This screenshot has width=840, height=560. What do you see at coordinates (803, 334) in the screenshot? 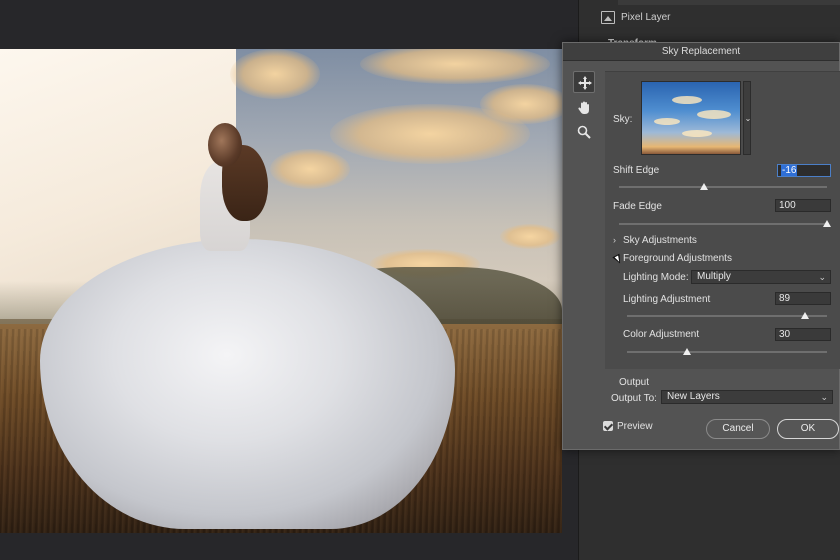
I see `color-adjustment-input: 30` at bounding box center [803, 334].